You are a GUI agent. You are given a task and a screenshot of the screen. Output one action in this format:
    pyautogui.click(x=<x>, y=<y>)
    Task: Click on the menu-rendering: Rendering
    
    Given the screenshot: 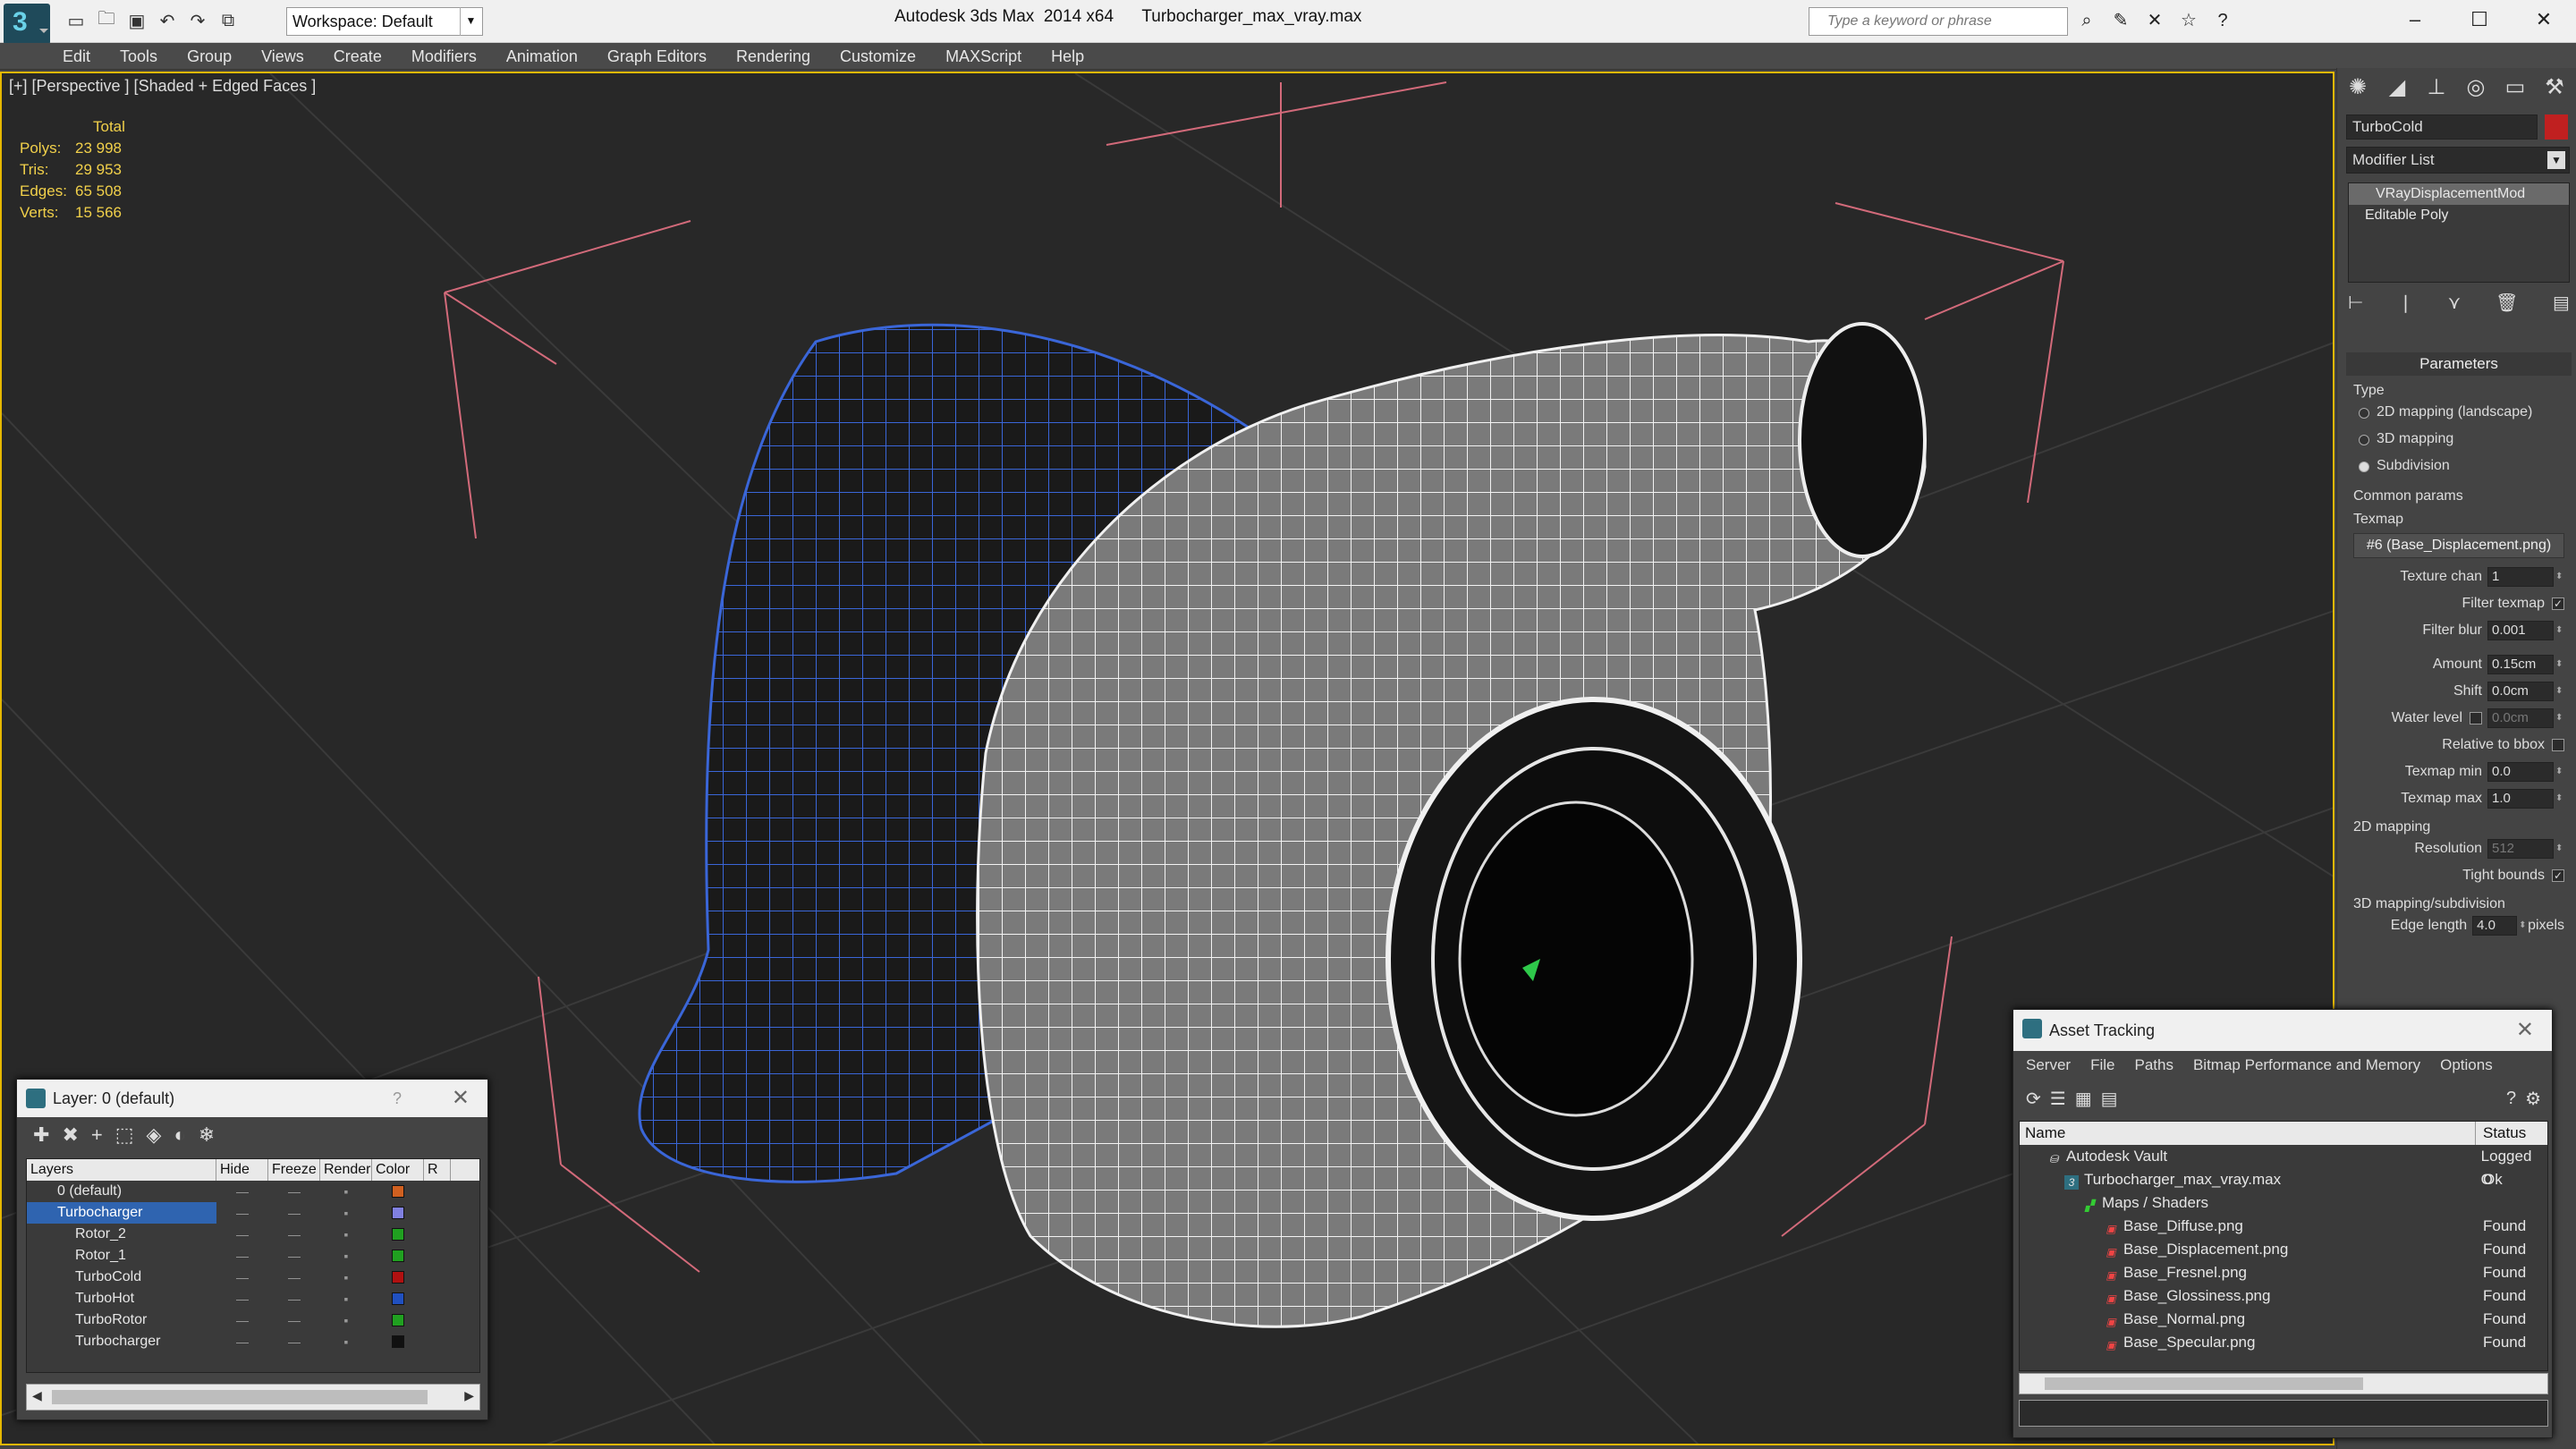 What is the action you would take?
    pyautogui.click(x=773, y=56)
    